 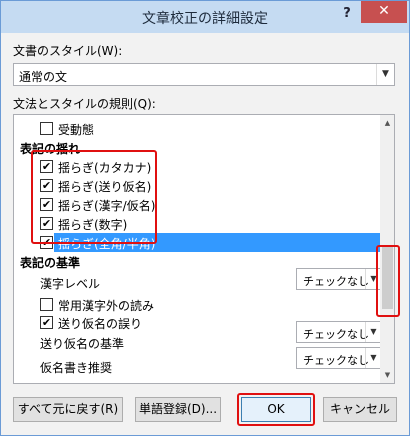 I want to click on group-heading-label: 表記の揺れ, so click(x=50, y=149).